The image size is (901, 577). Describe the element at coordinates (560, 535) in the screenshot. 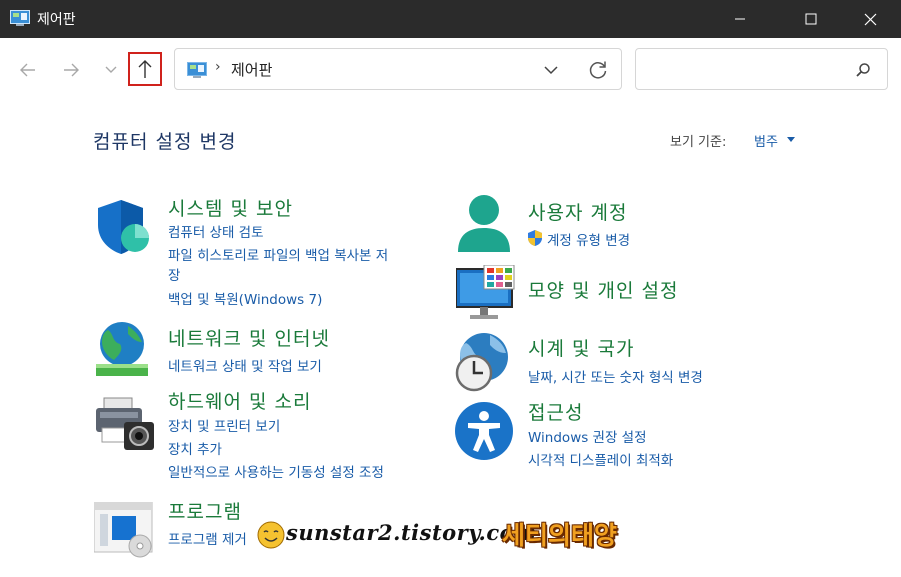

I see `watermark-brand: 세티의태양` at that location.